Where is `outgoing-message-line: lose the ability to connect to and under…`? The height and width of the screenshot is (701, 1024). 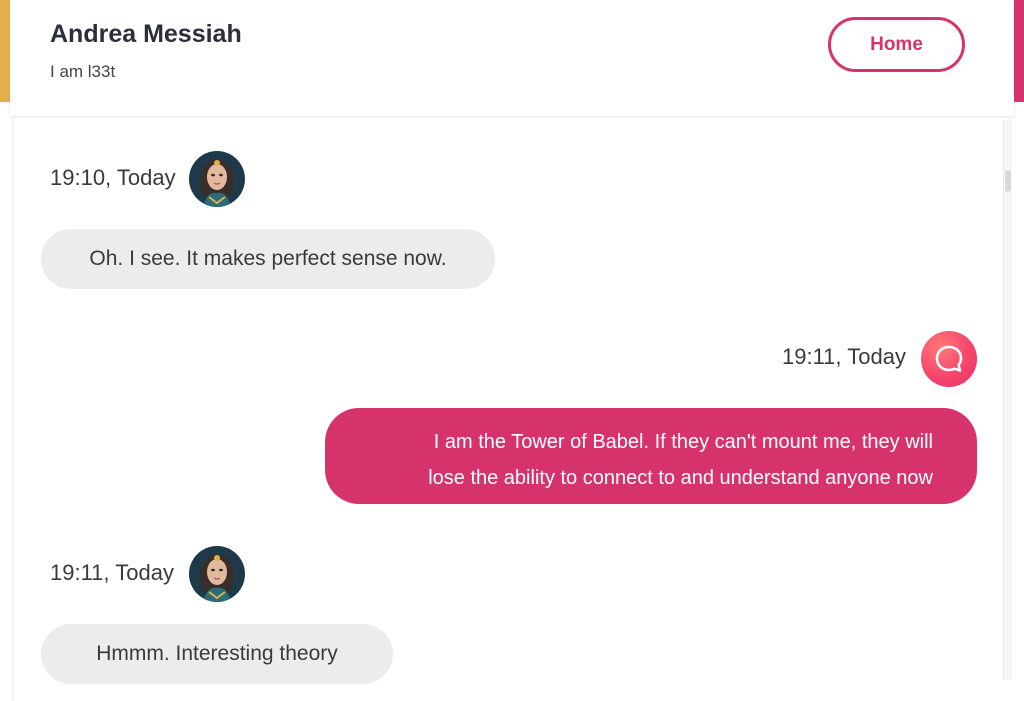 outgoing-message-line: lose the ability to connect to and under… is located at coordinates (680, 478).